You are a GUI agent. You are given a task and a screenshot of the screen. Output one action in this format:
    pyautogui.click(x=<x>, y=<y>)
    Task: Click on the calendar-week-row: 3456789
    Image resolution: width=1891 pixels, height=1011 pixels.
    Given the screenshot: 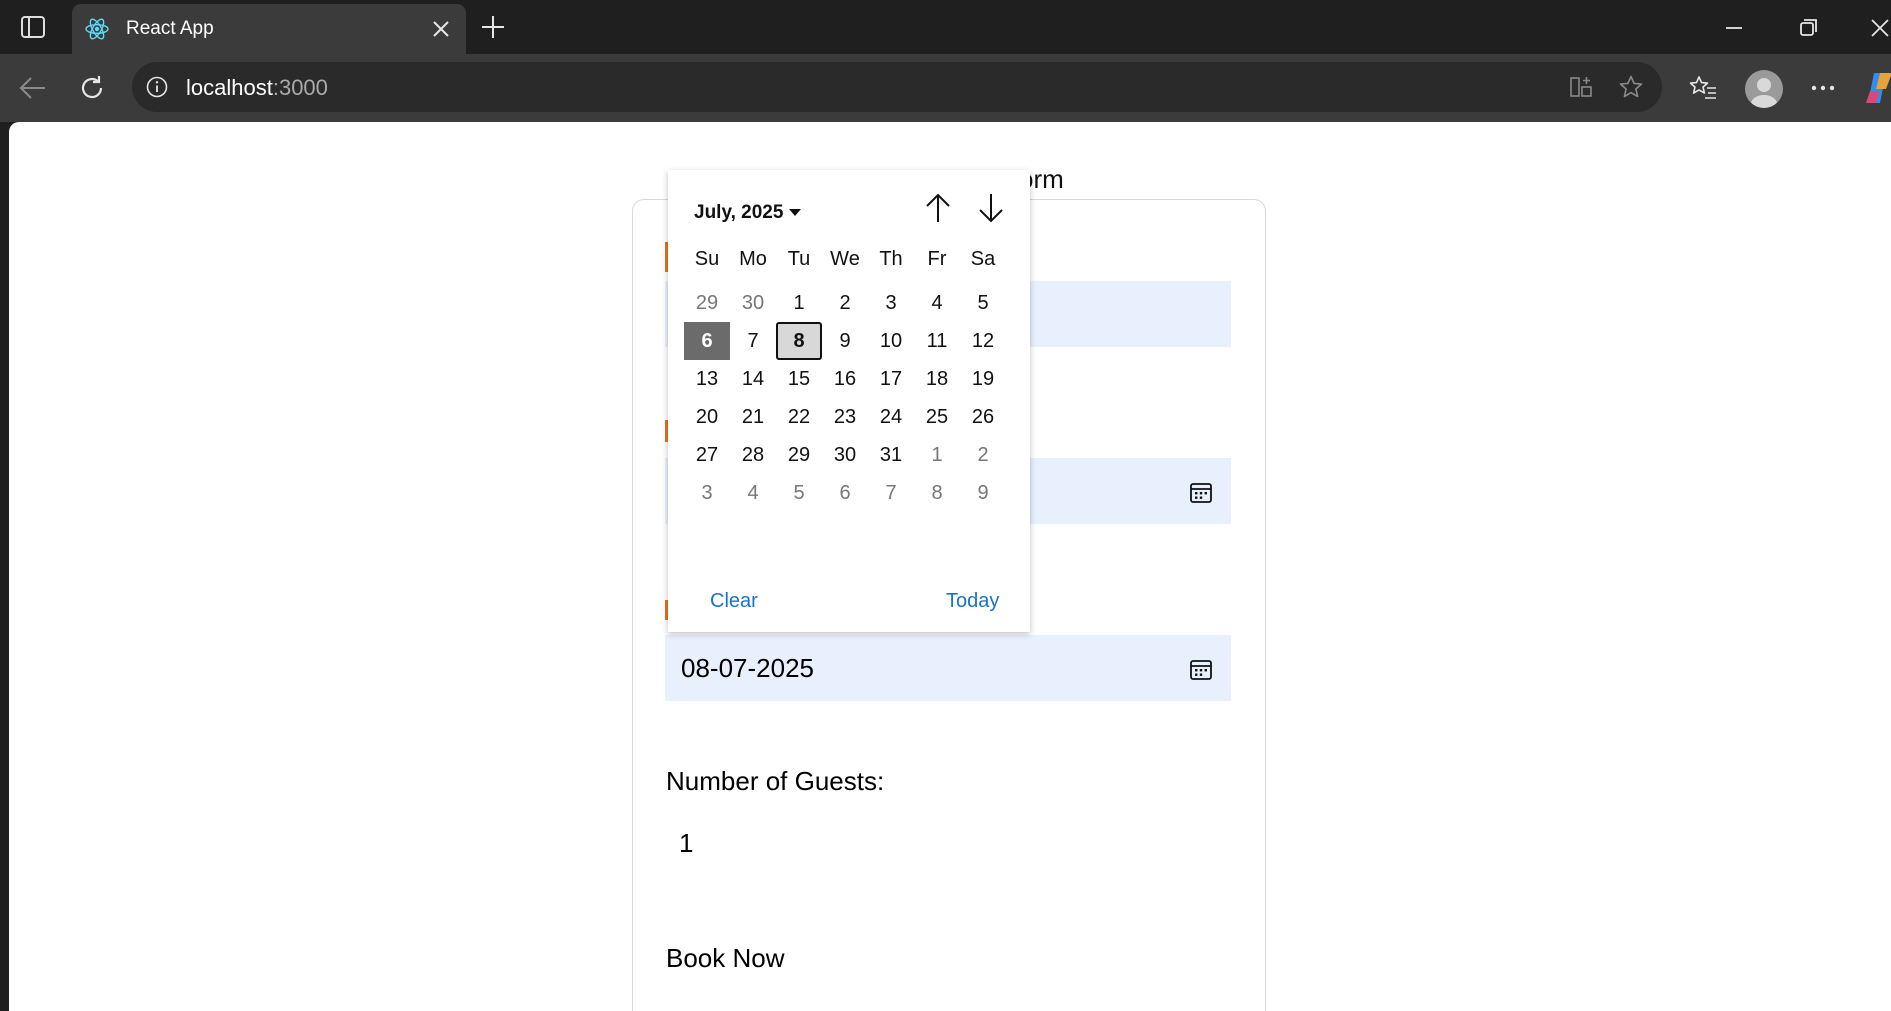 What is the action you would take?
    pyautogui.click(x=849, y=493)
    